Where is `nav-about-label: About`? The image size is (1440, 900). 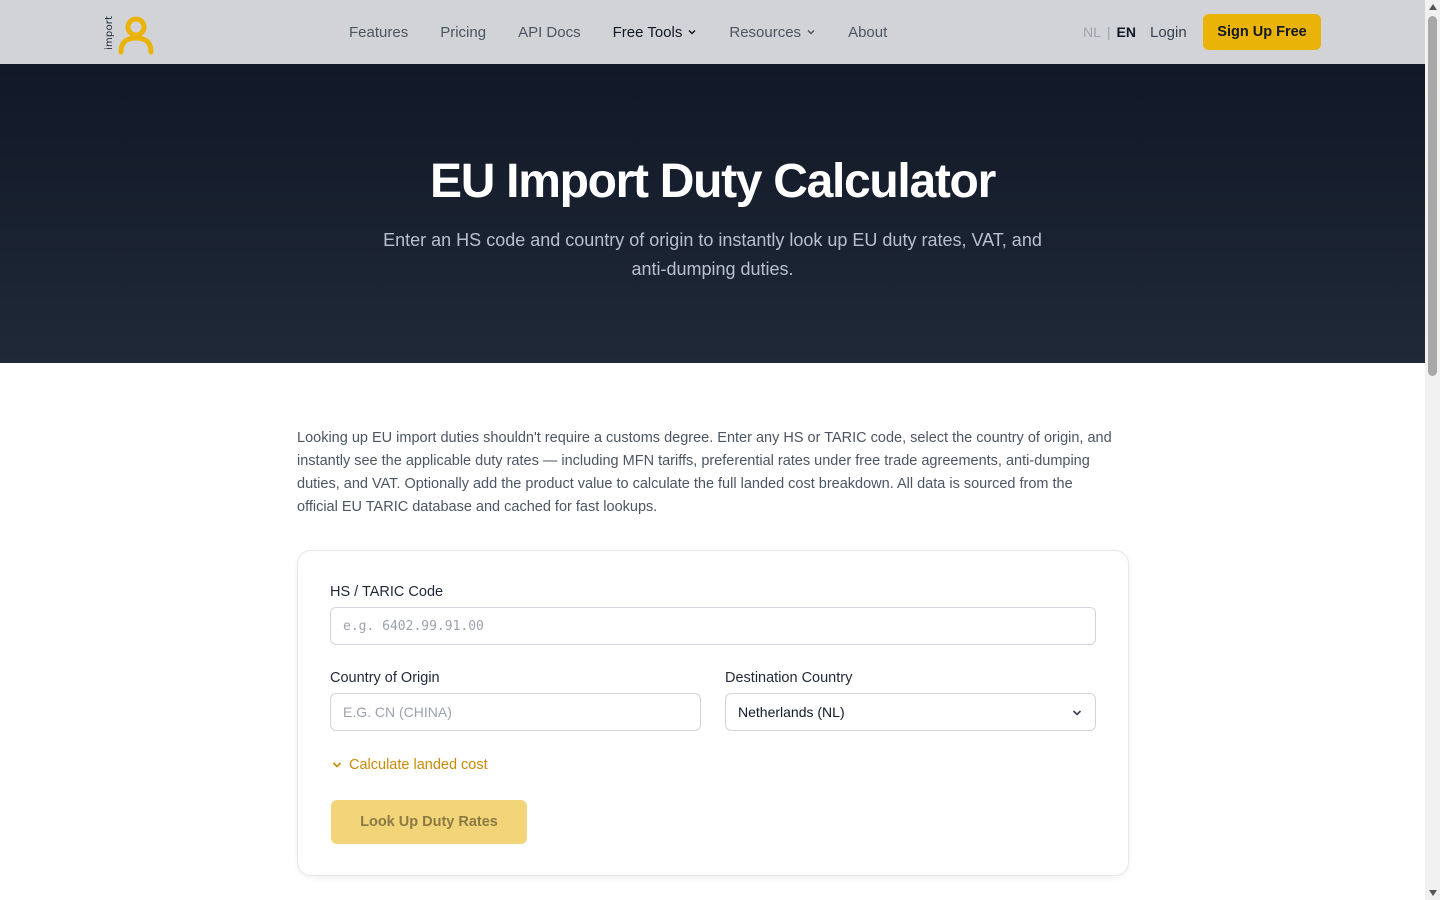 nav-about-label: About is located at coordinates (868, 32).